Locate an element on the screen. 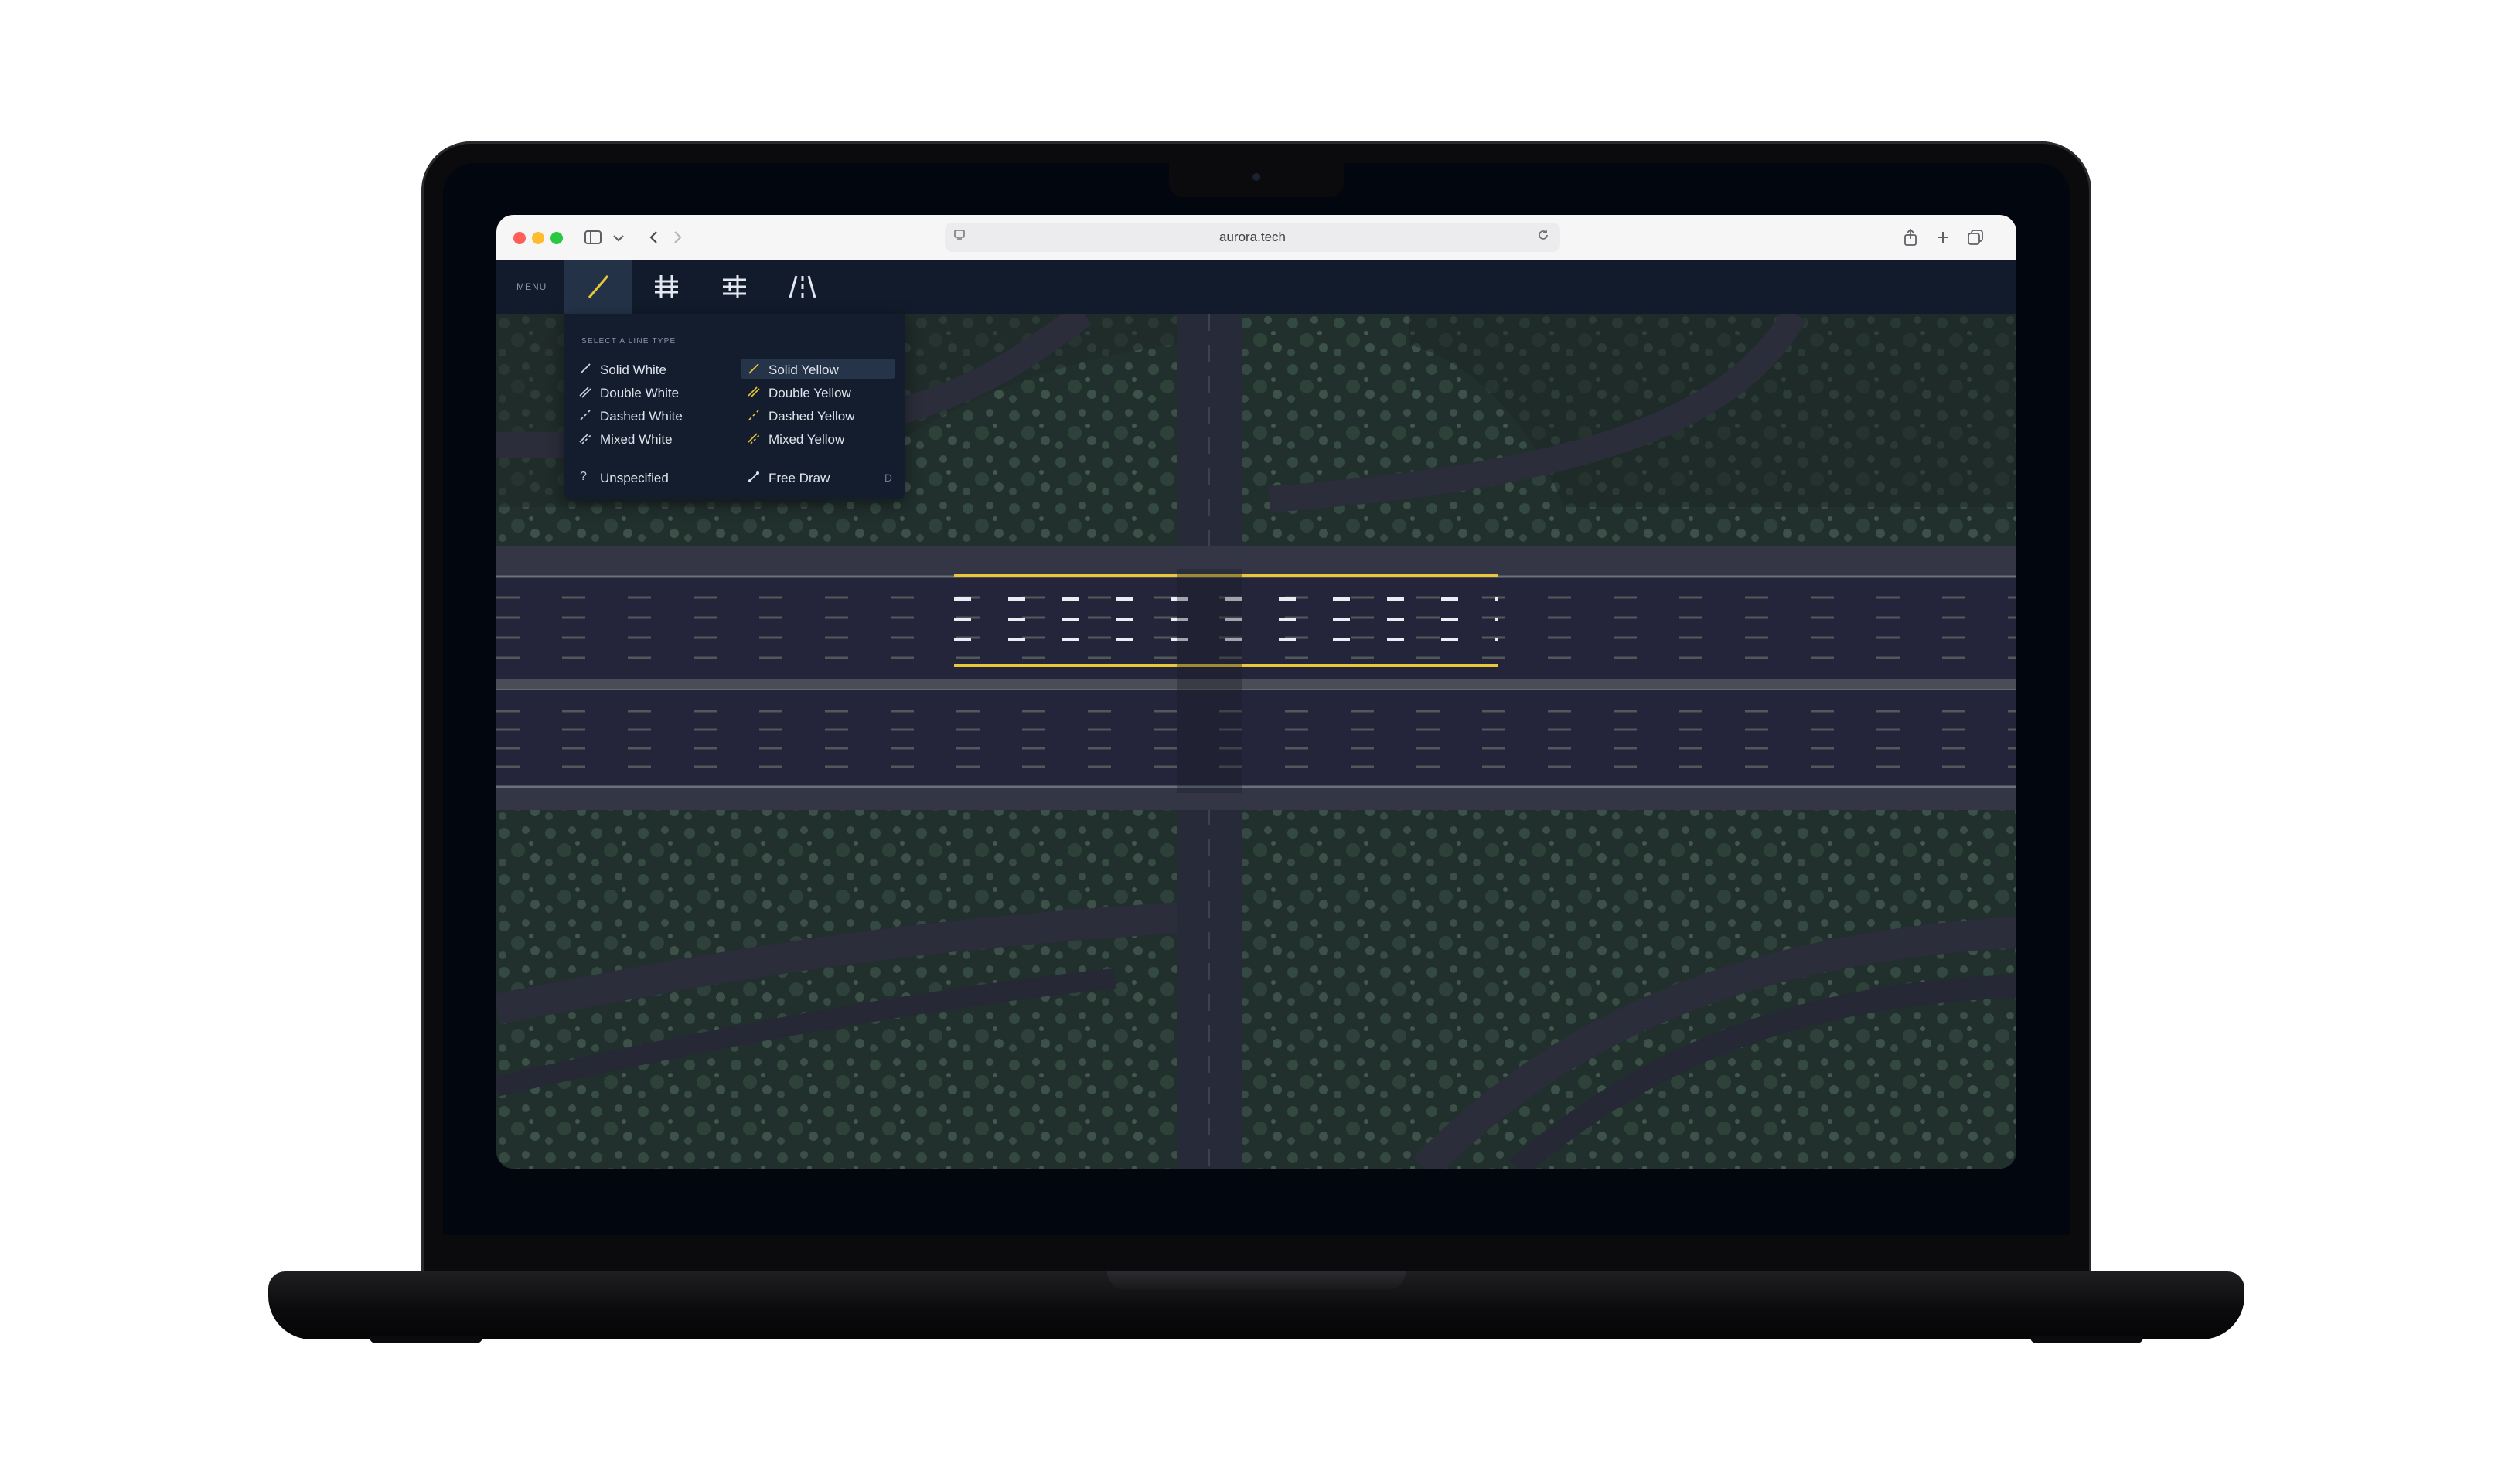 This screenshot has height=1484, width=2505. lane-icon is located at coordinates (802, 286).